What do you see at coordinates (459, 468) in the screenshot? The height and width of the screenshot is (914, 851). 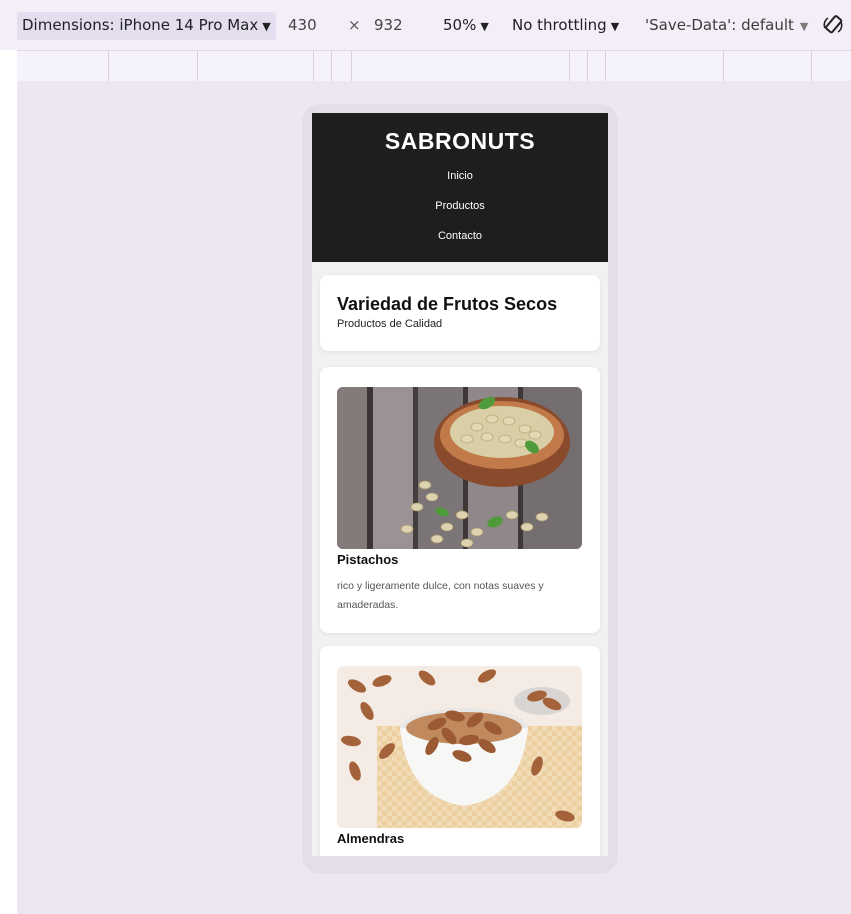 I see `pistachios-bowl-image` at bounding box center [459, 468].